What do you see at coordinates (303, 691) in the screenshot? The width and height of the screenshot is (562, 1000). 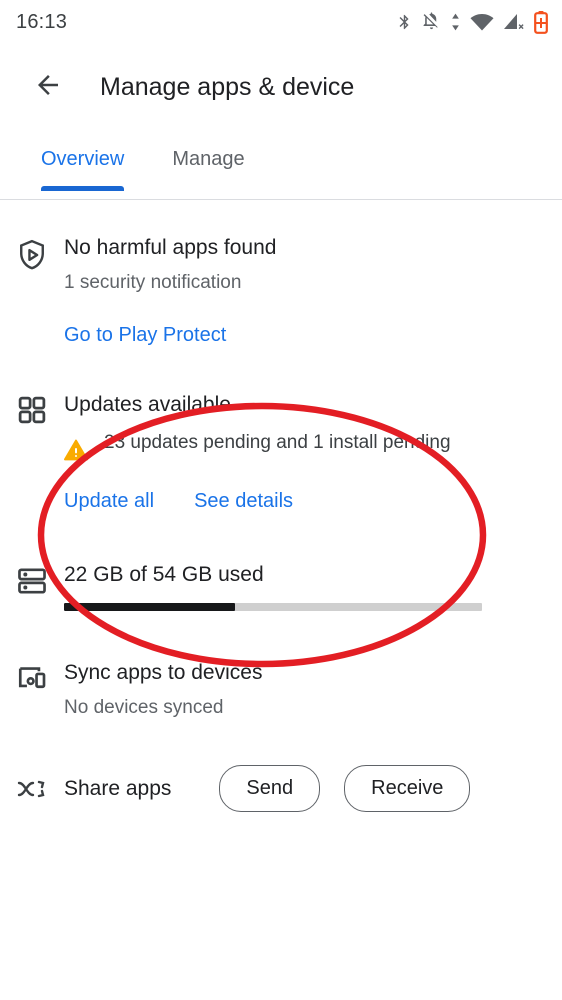 I see `sync-apps-body: Sync apps to devices No devices synced` at bounding box center [303, 691].